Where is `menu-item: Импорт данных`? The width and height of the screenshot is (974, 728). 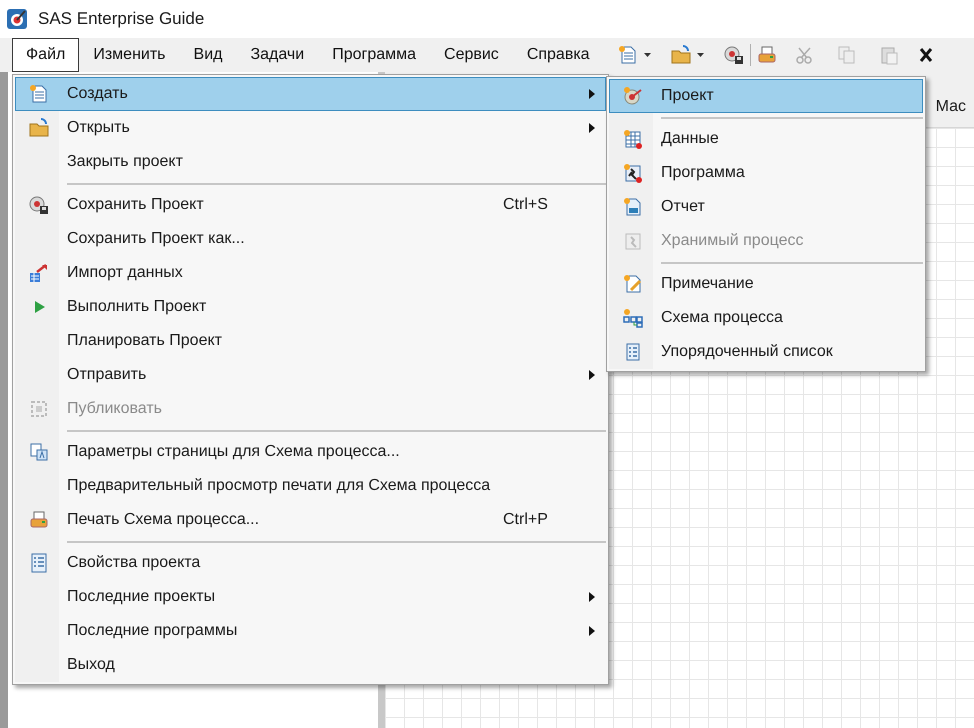
menu-item: Импорт данных is located at coordinates (310, 273).